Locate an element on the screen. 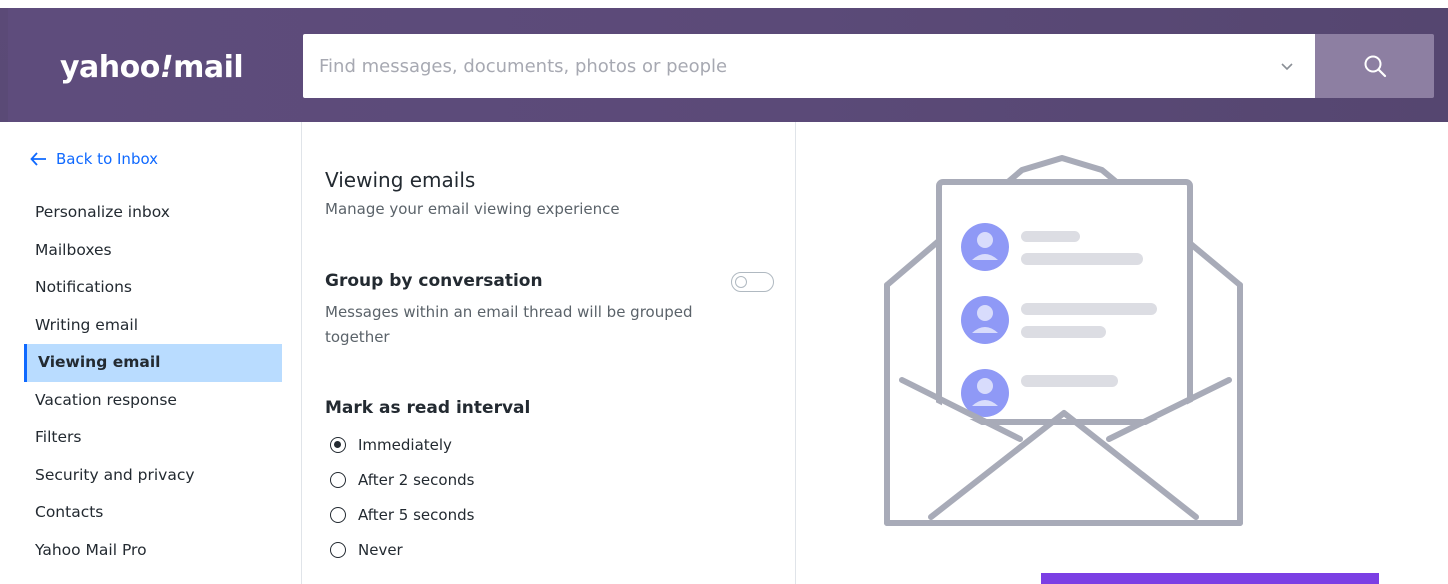 The image size is (1448, 584). radio-after-5-seconds: After 5 seconds is located at coordinates (402, 514).